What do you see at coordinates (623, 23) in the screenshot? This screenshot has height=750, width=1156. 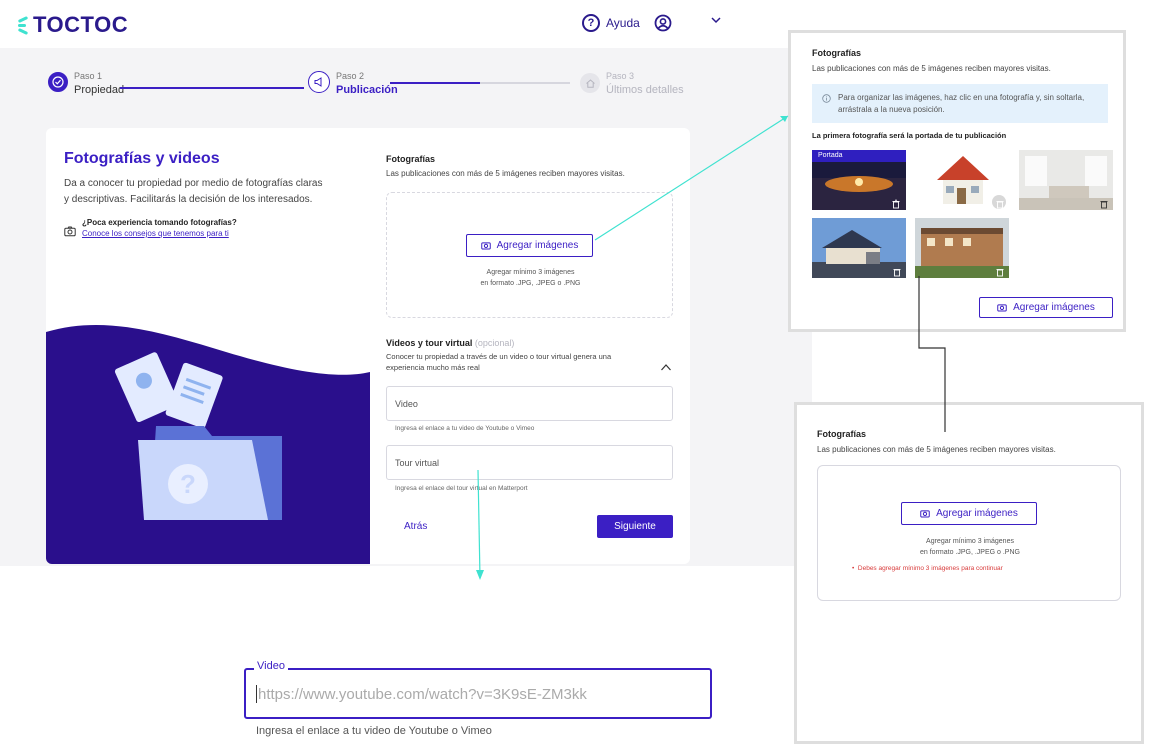 I see `help-label: Ayuda` at bounding box center [623, 23].